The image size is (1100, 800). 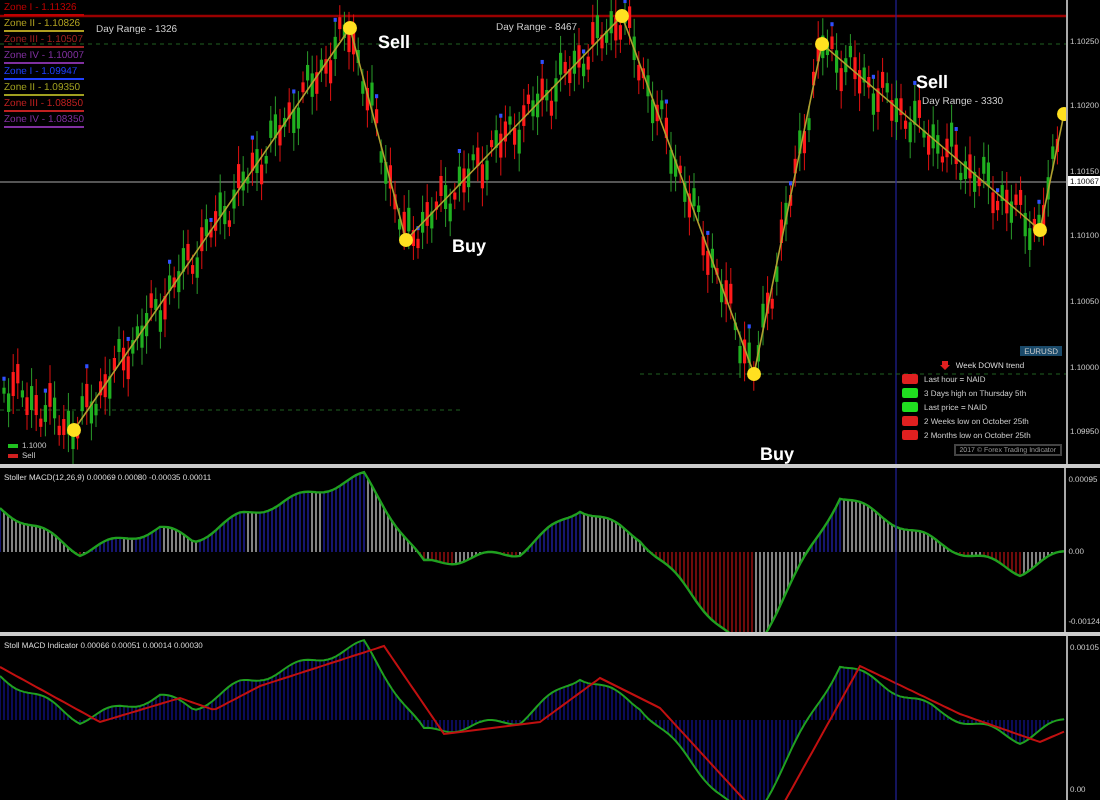 What do you see at coordinates (944, 365) in the screenshot?
I see `down-arrow-icon` at bounding box center [944, 365].